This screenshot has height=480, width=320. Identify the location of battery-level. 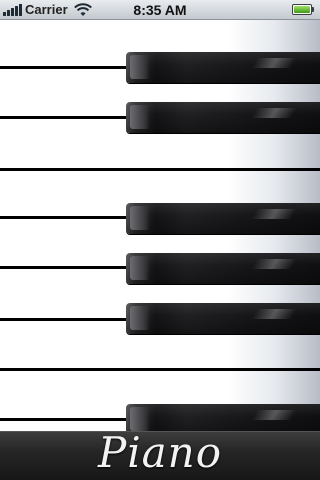
(302, 9).